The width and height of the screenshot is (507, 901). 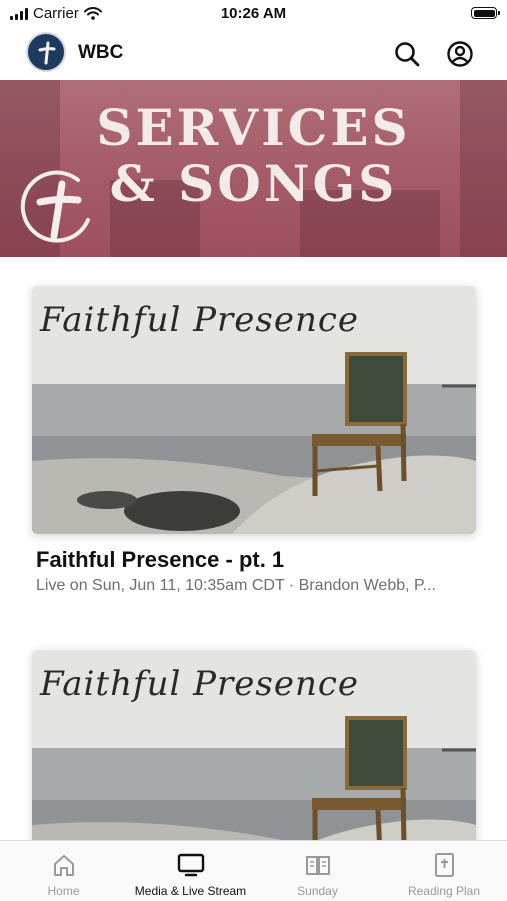 What do you see at coordinates (55, 206) in the screenshot?
I see `cross-emblem-icon` at bounding box center [55, 206].